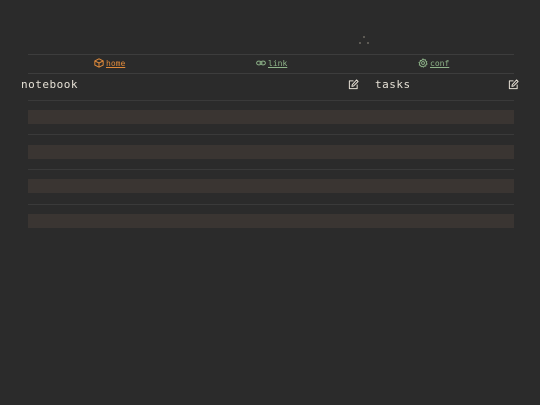  What do you see at coordinates (440, 63) in the screenshot?
I see `nav-item-label: conf` at bounding box center [440, 63].